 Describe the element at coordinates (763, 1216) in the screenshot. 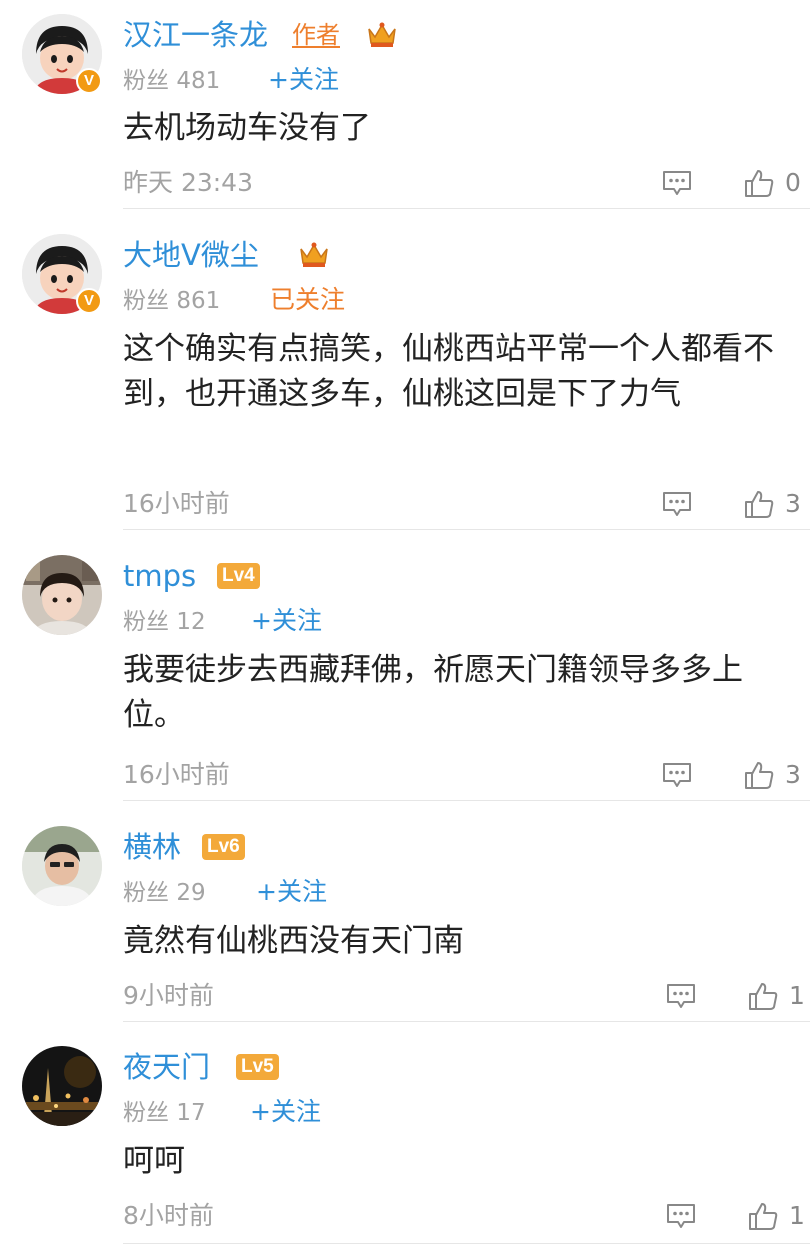

I see `thumbs-up-icon` at that location.